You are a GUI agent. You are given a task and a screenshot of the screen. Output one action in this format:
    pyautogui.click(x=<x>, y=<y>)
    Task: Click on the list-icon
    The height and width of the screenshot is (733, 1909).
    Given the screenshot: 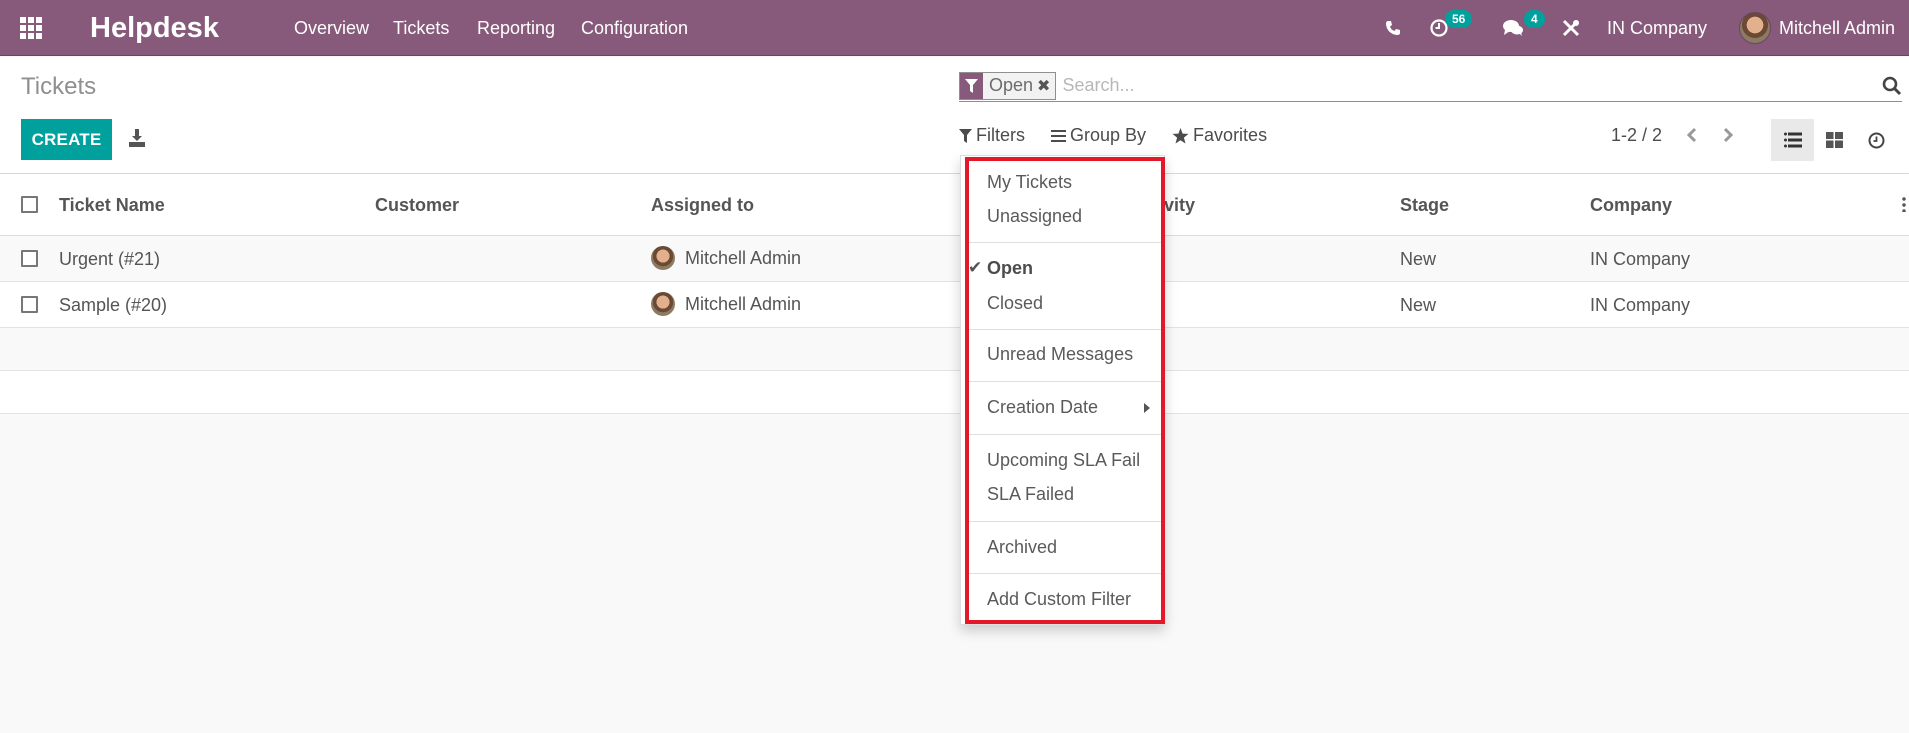 What is the action you would take?
    pyautogui.click(x=1792, y=140)
    